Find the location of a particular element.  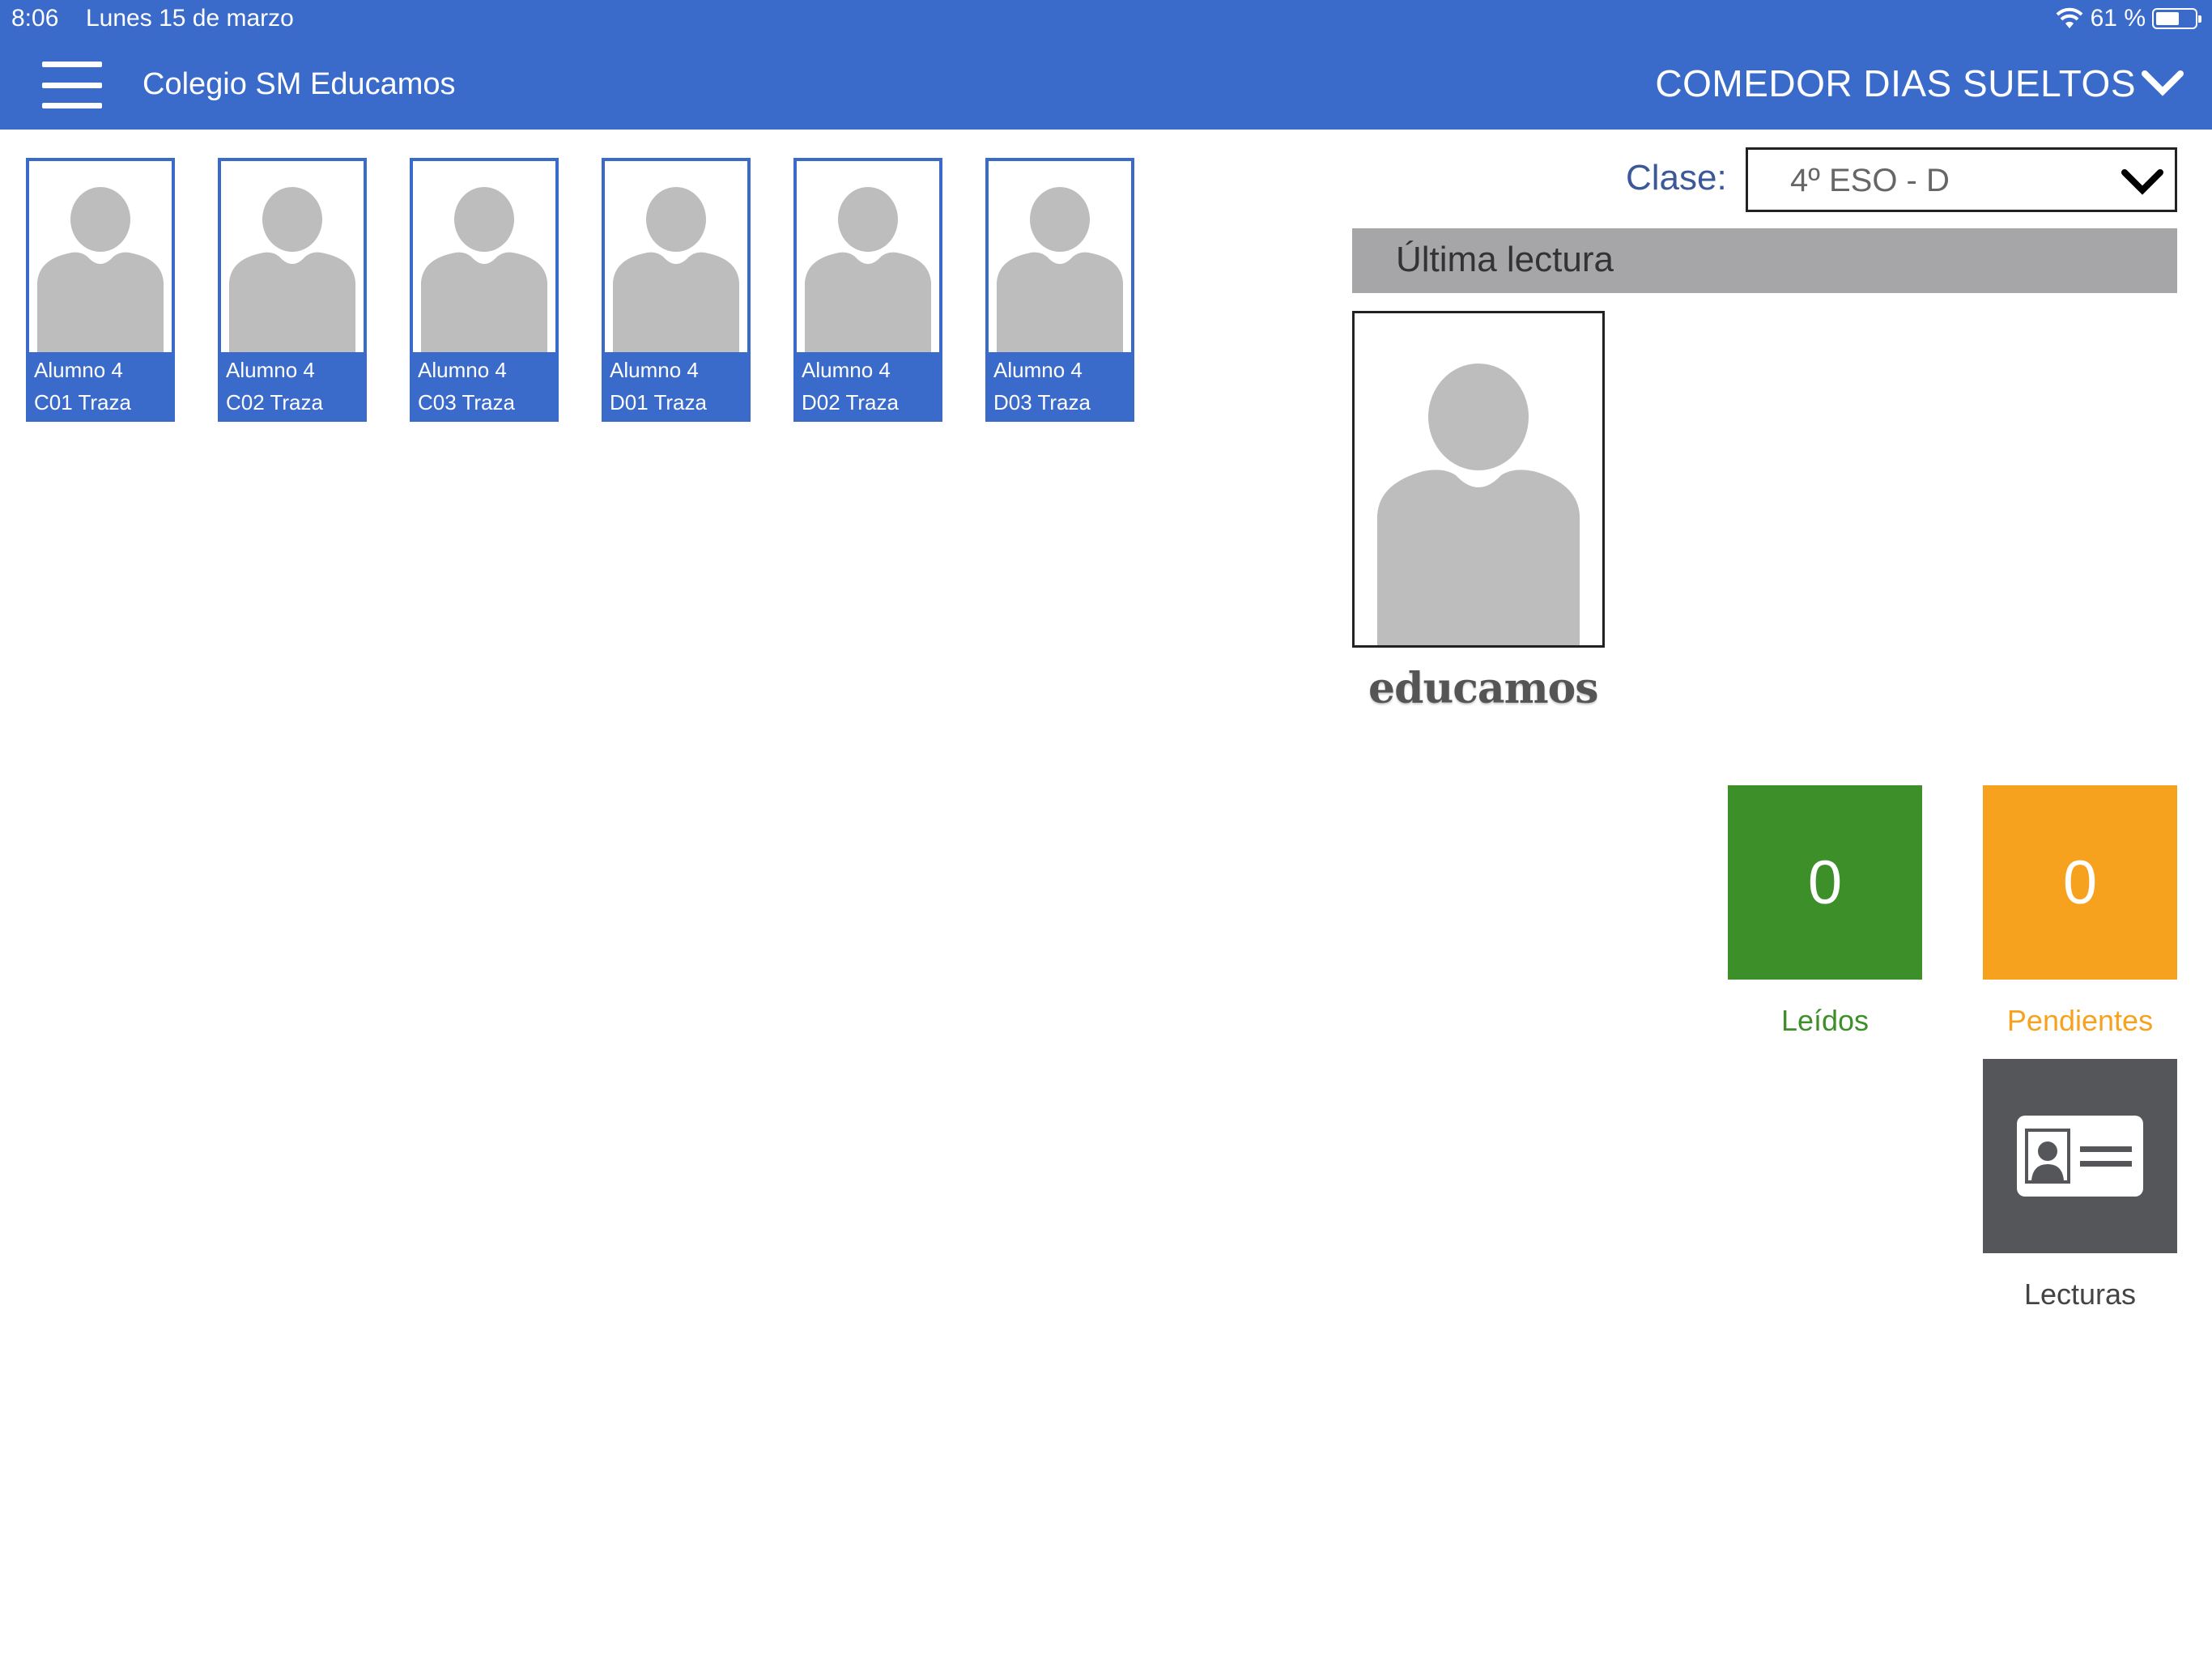

student-card: Alumno 4 D02 Traza is located at coordinates (868, 290).